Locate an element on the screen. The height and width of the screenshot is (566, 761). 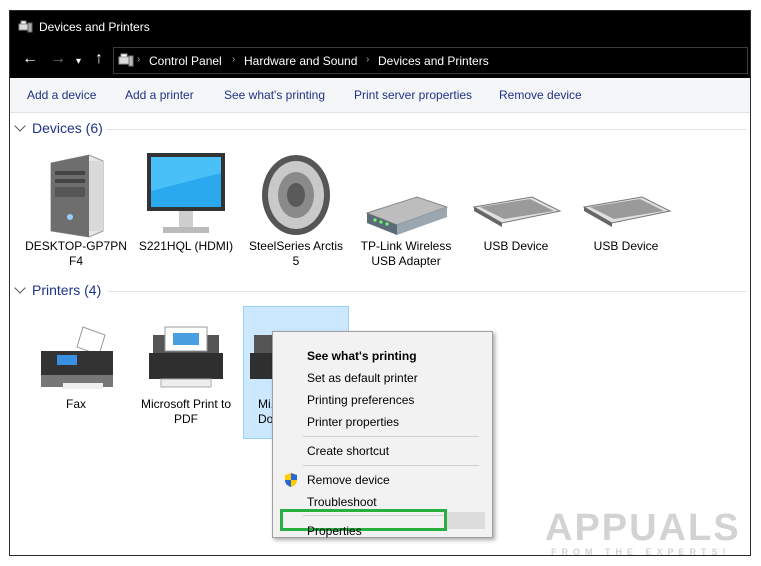
watermark-brand: APPUALS is located at coordinates (643, 528).